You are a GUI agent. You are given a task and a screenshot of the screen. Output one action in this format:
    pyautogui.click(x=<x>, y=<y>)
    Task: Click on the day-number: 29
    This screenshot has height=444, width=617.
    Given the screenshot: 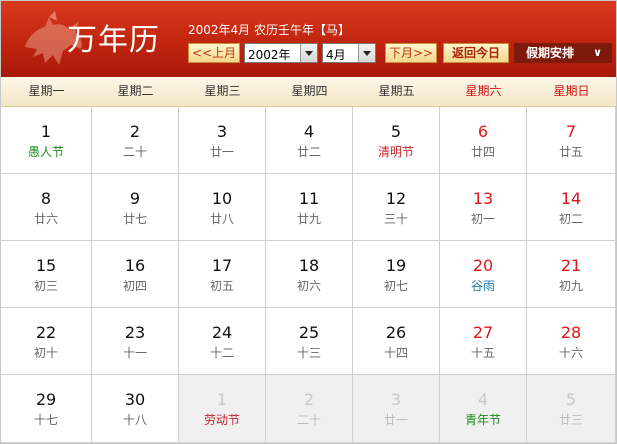 What is the action you would take?
    pyautogui.click(x=46, y=399)
    